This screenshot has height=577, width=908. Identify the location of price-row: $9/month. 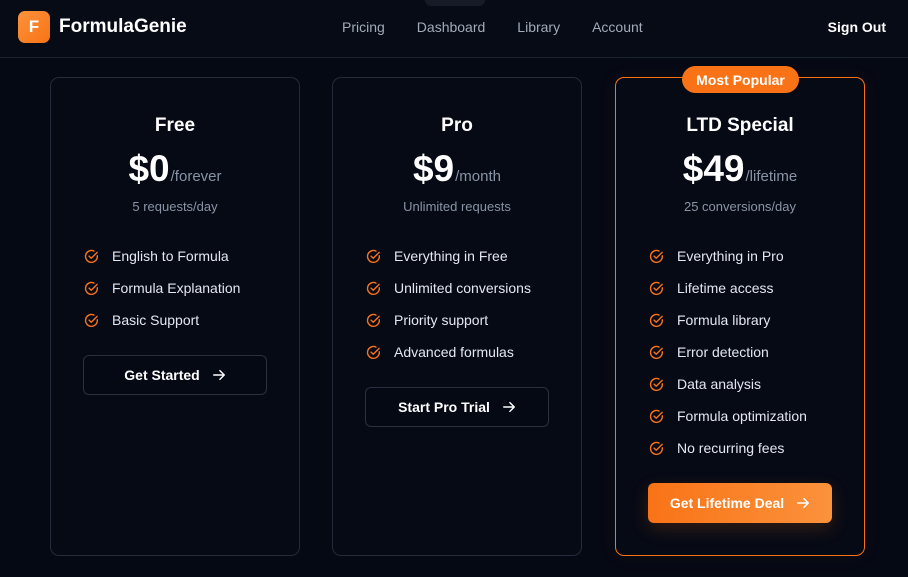
(457, 169).